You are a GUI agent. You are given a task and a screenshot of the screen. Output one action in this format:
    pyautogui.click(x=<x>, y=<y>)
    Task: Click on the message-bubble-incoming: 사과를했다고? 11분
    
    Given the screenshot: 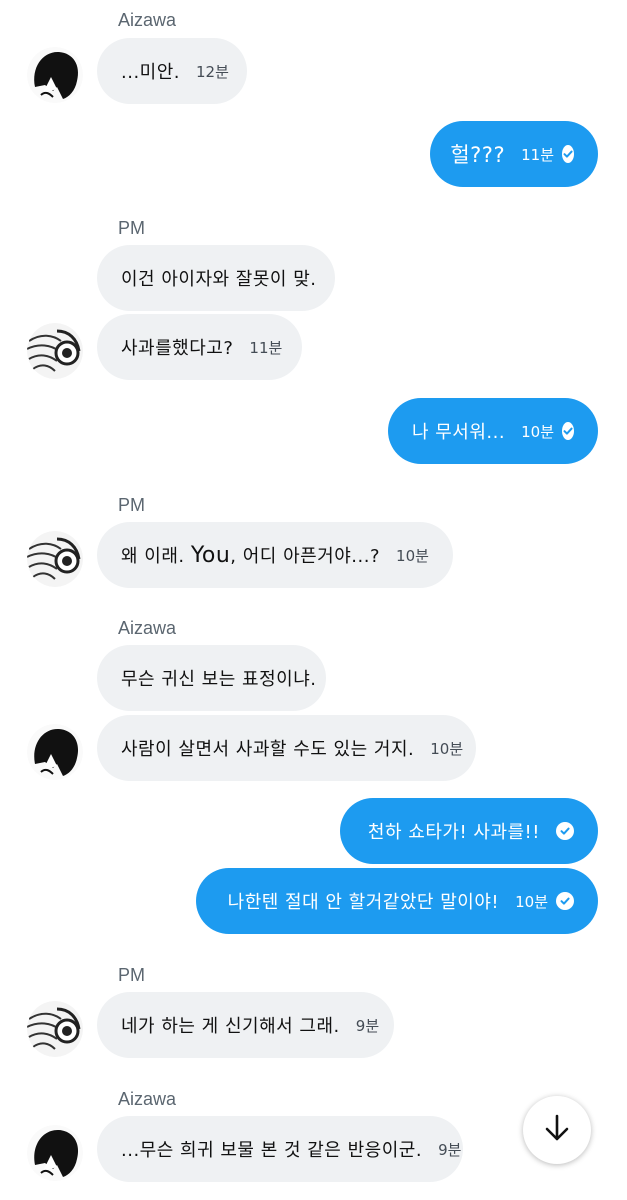 What is the action you would take?
    pyautogui.click(x=199, y=347)
    